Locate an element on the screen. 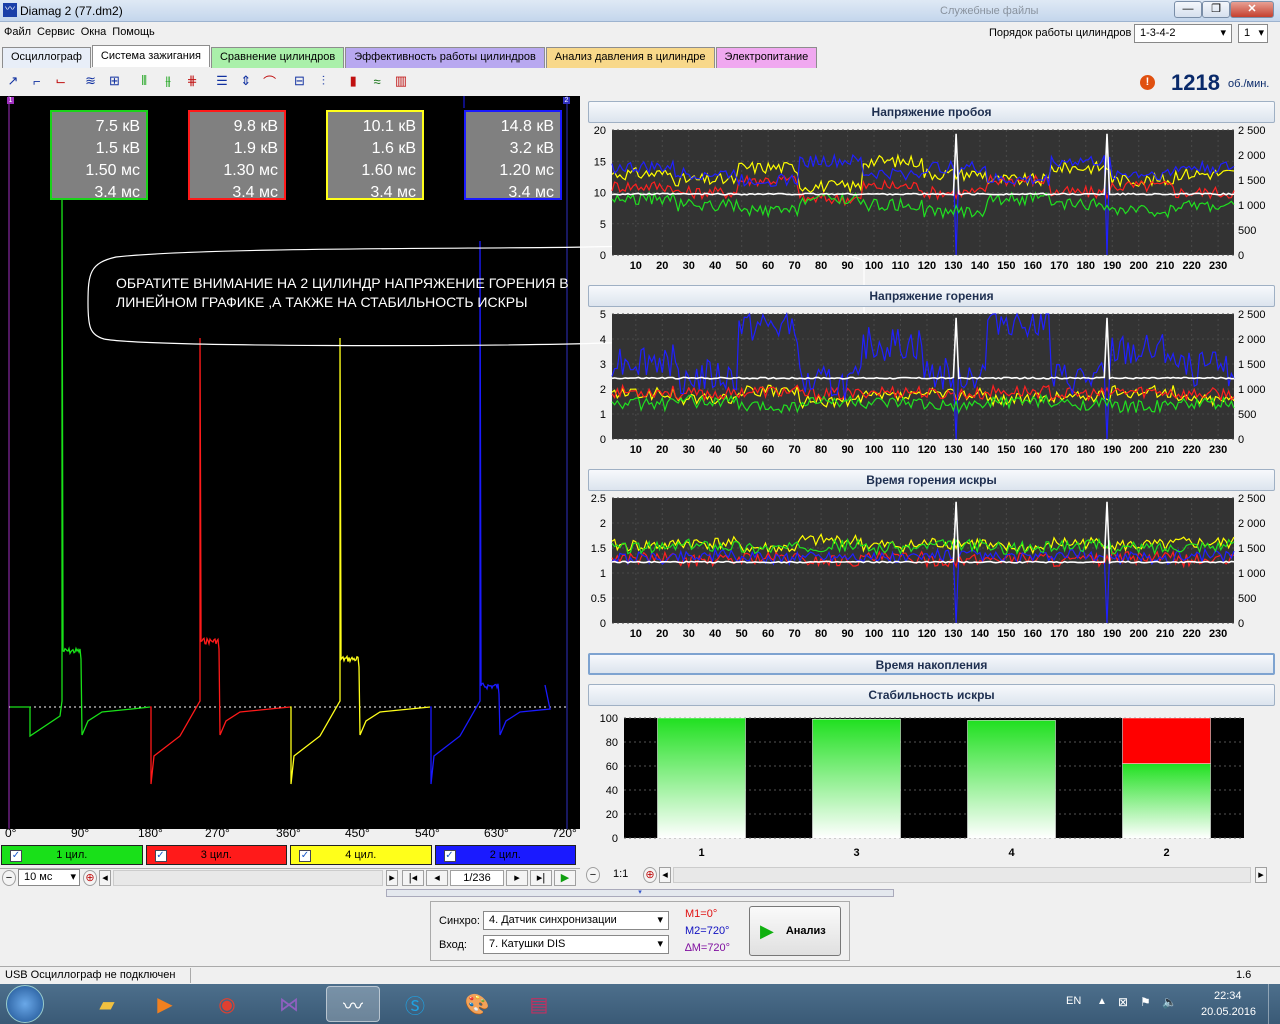 Image resolution: width=1280 pixels, height=1024 pixels. cyl-label: 4 цил. is located at coordinates (361, 855).